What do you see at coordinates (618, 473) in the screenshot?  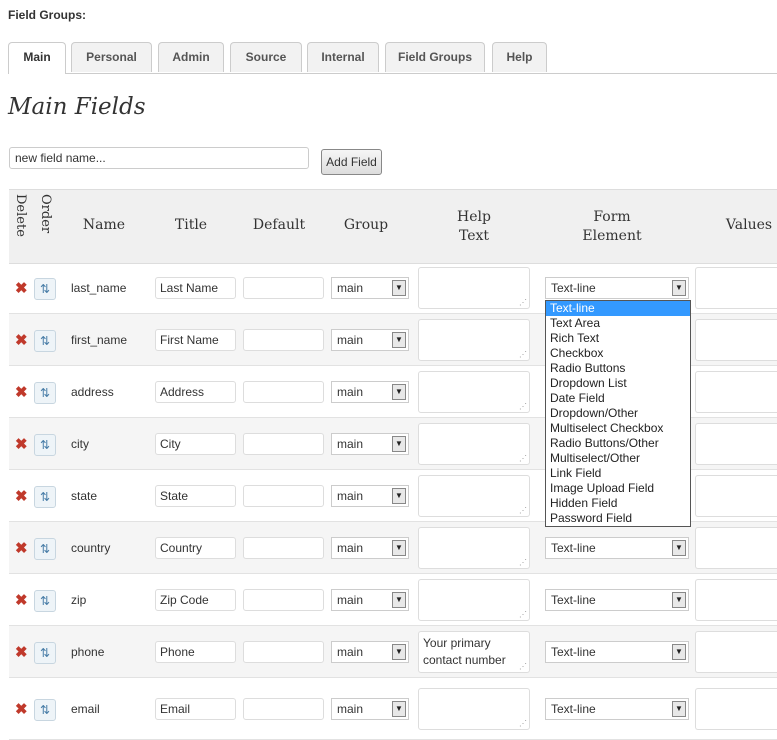 I see `dropdown-option: Link Field` at bounding box center [618, 473].